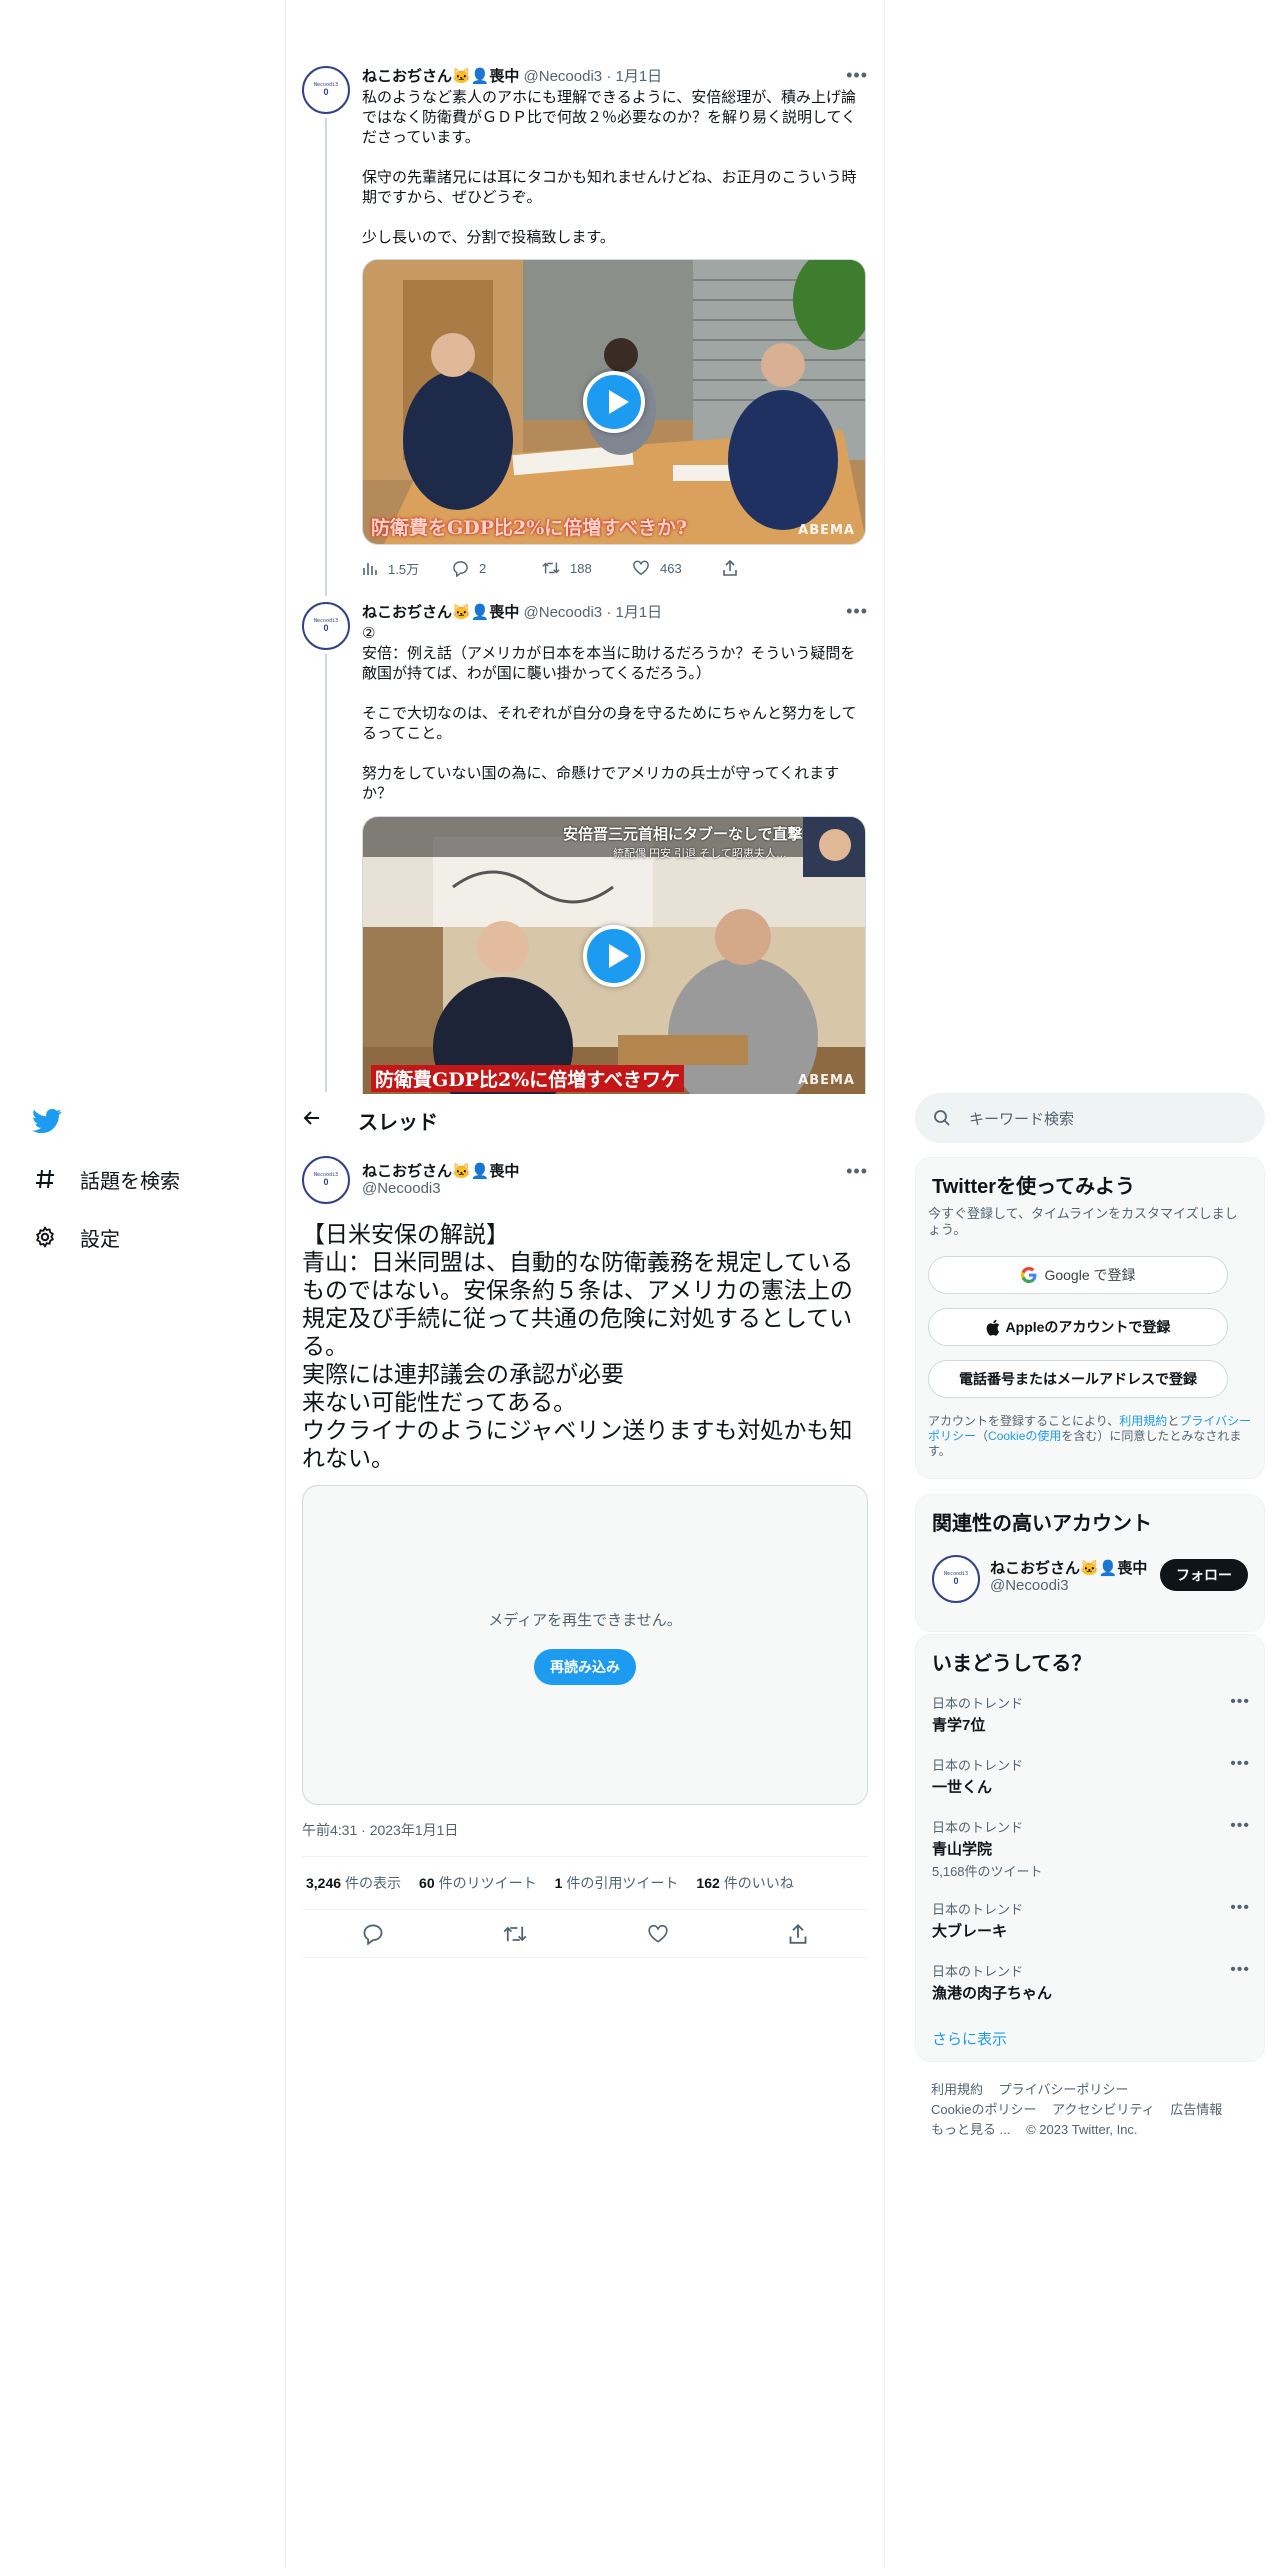 The height and width of the screenshot is (2568, 1284). I want to click on trend-name: 大ブレーキ, so click(970, 1931).